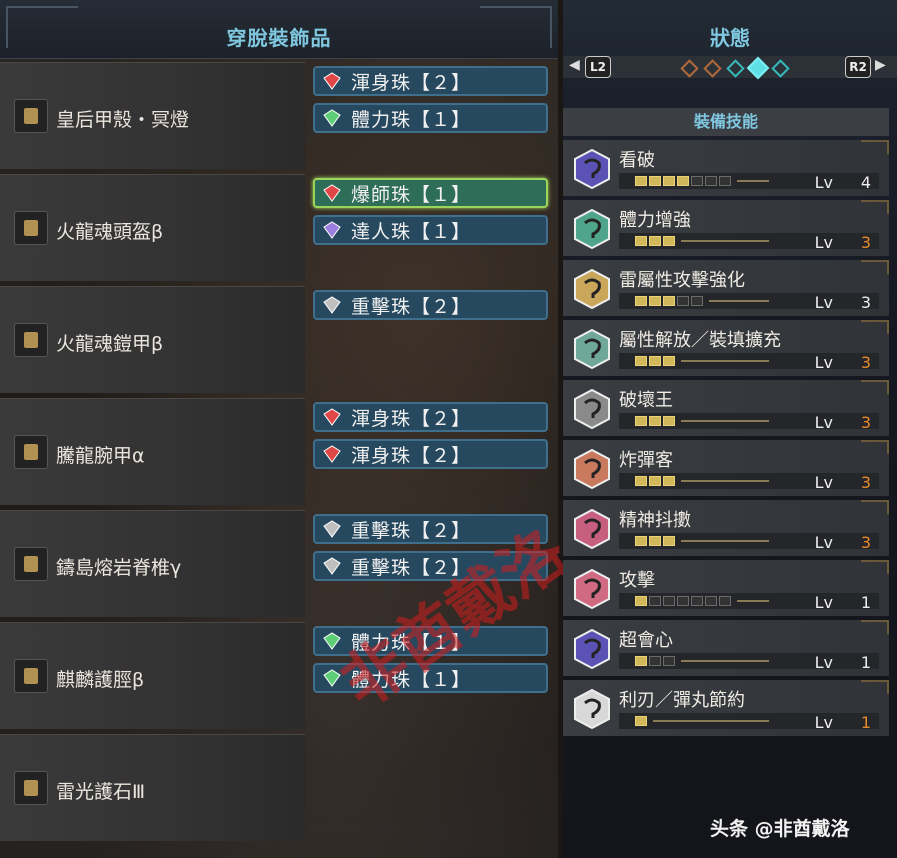 This screenshot has height=858, width=897. I want to click on equipment-row: 騰龍腕甲α, so click(152, 451).